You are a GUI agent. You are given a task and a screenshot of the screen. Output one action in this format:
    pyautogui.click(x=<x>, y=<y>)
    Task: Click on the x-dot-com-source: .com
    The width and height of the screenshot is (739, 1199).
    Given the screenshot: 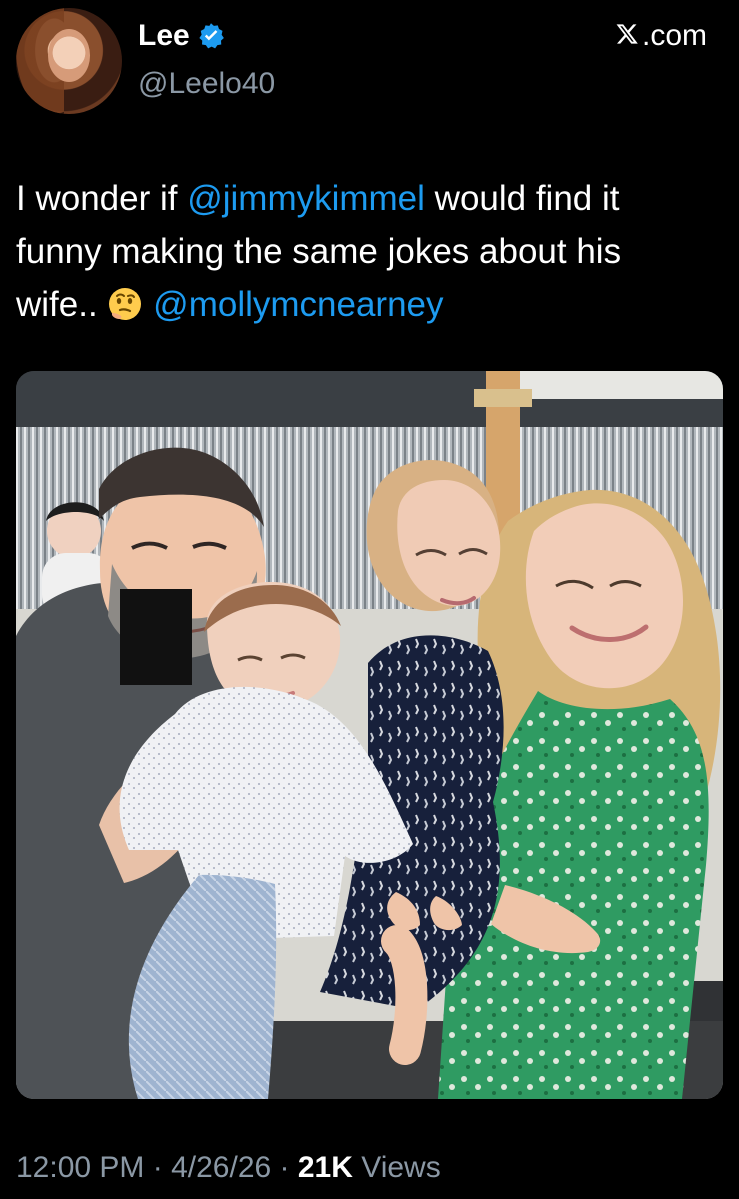 What is the action you would take?
    pyautogui.click(x=659, y=36)
    